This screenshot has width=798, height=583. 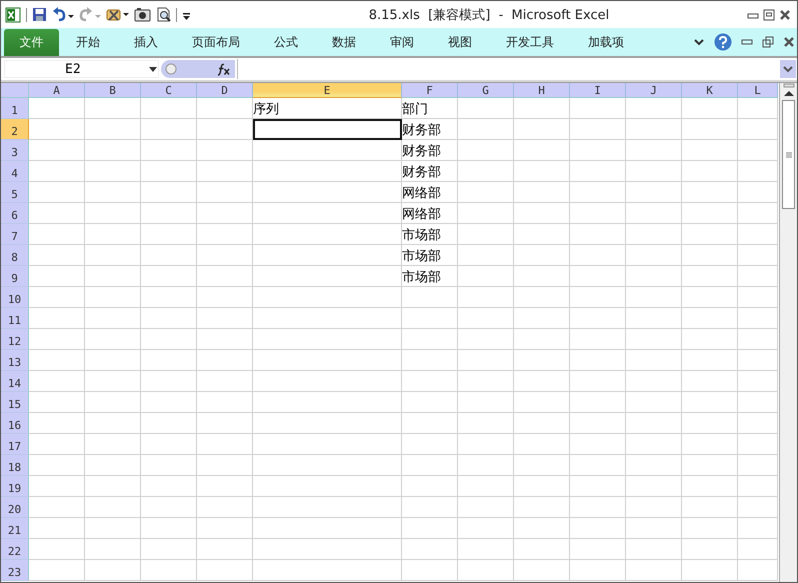 I want to click on row-header: 1, so click(x=15, y=108).